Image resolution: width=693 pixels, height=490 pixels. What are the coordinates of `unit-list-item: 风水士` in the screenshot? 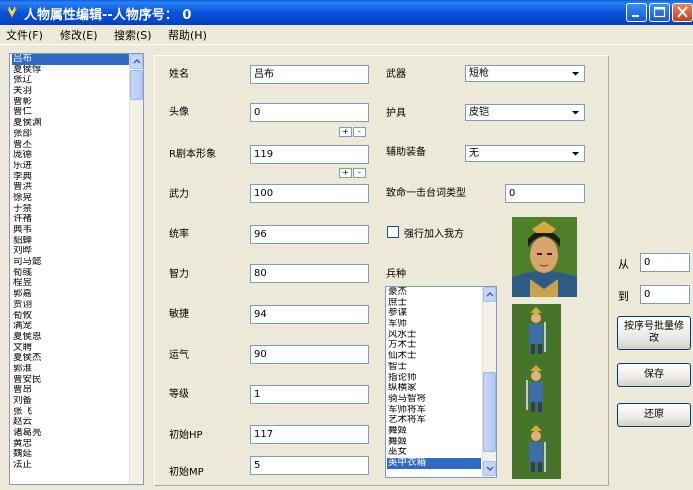 It's located at (434, 335).